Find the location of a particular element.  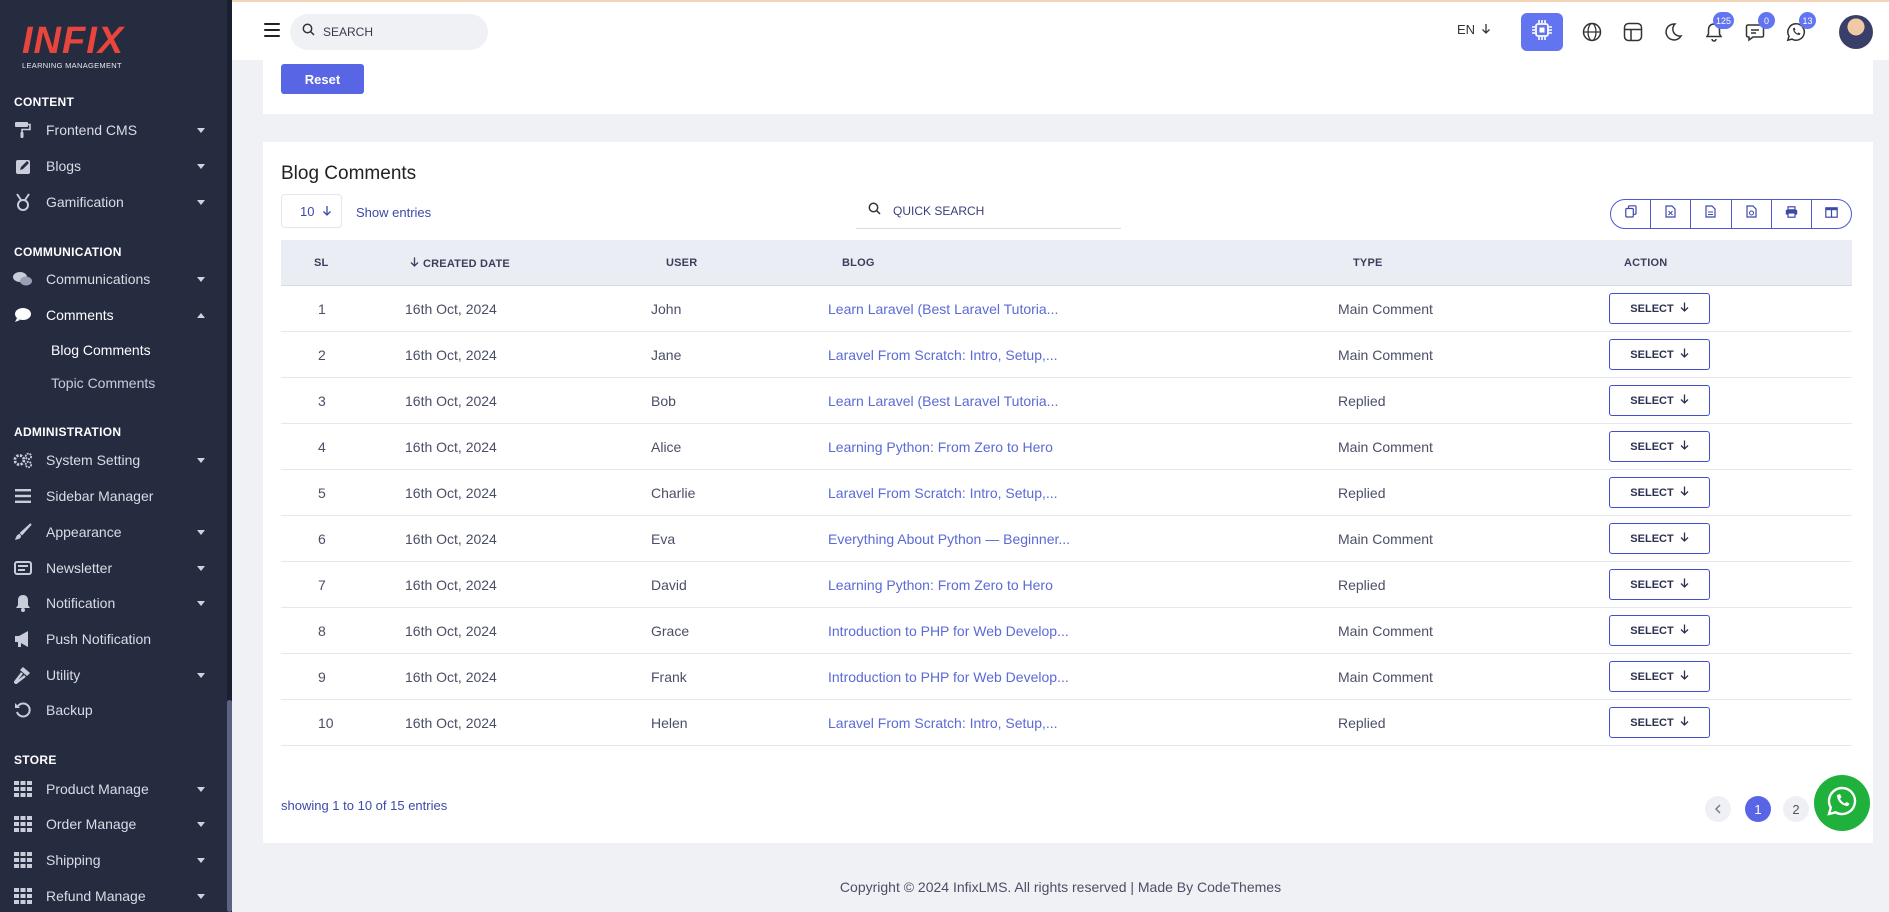

language-selector: EN is located at coordinates (1474, 29).